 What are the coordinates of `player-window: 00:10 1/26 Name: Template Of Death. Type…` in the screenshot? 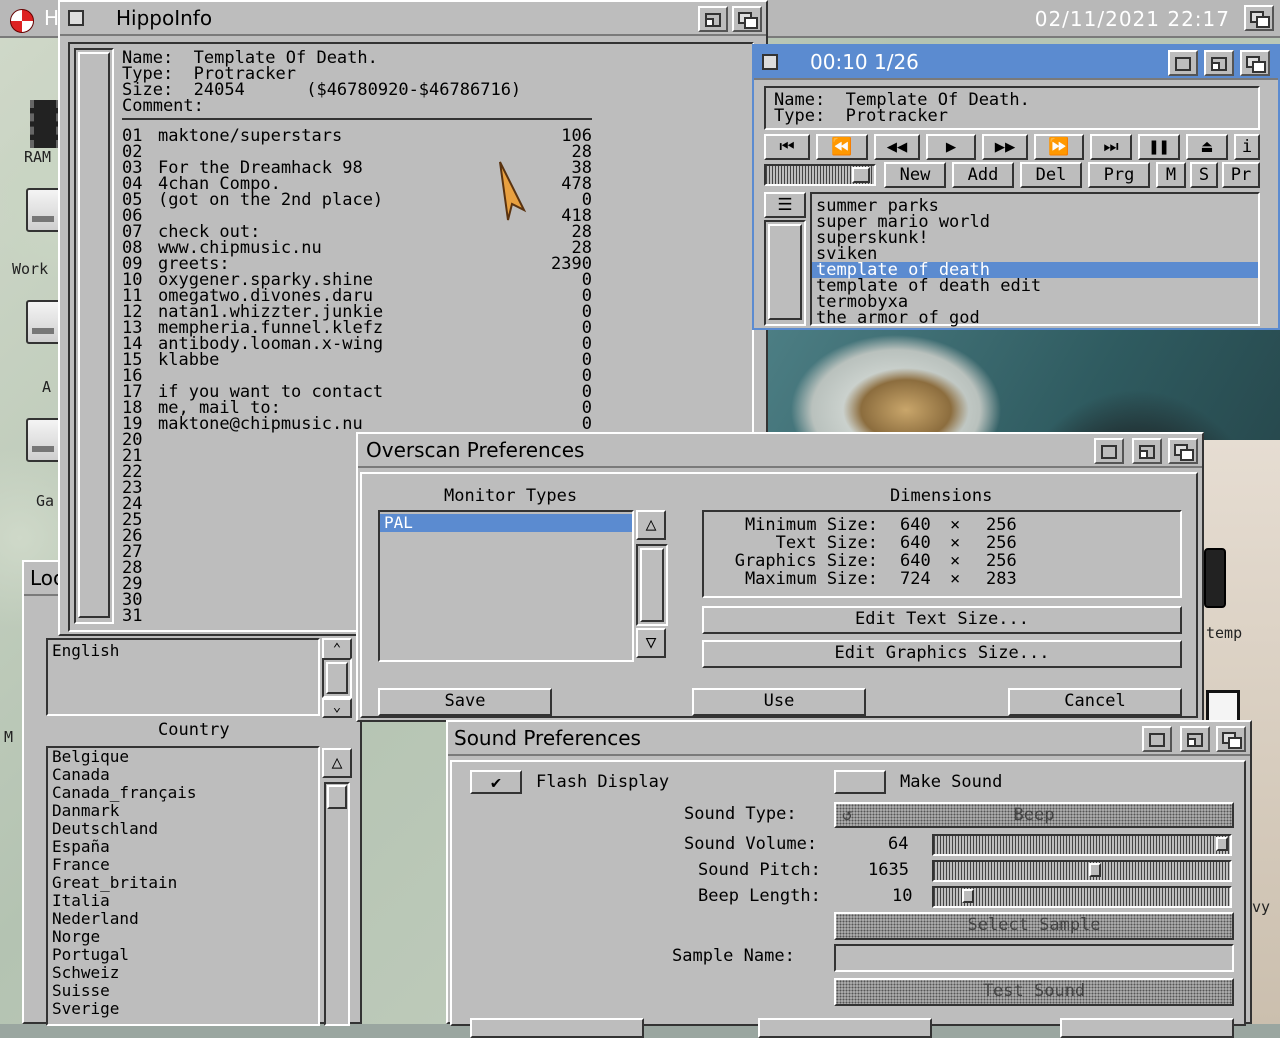 It's located at (1016, 187).